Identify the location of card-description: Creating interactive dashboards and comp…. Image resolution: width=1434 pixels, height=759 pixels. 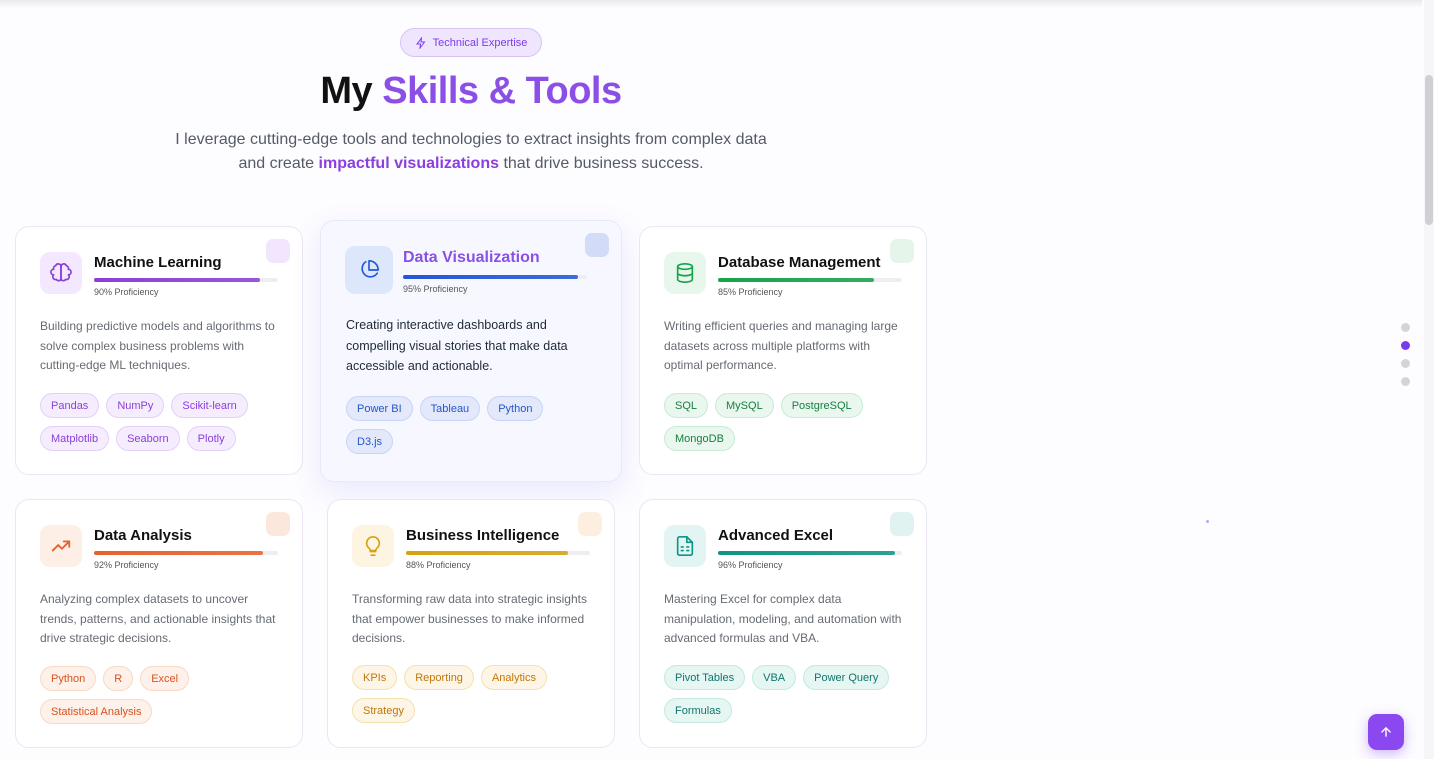
(457, 345).